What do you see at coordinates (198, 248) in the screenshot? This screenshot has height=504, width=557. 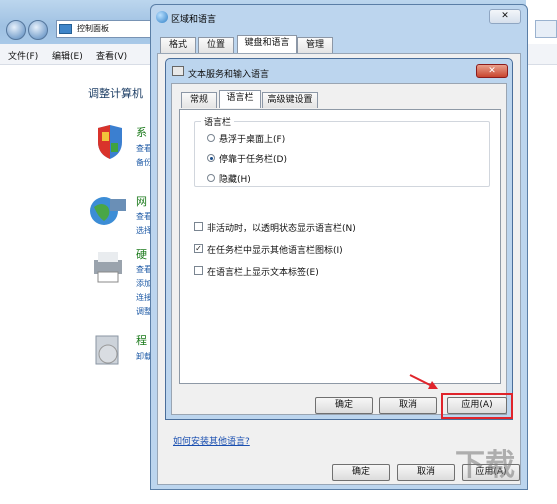 I see `checkbox-extra-icons: ✓` at bounding box center [198, 248].